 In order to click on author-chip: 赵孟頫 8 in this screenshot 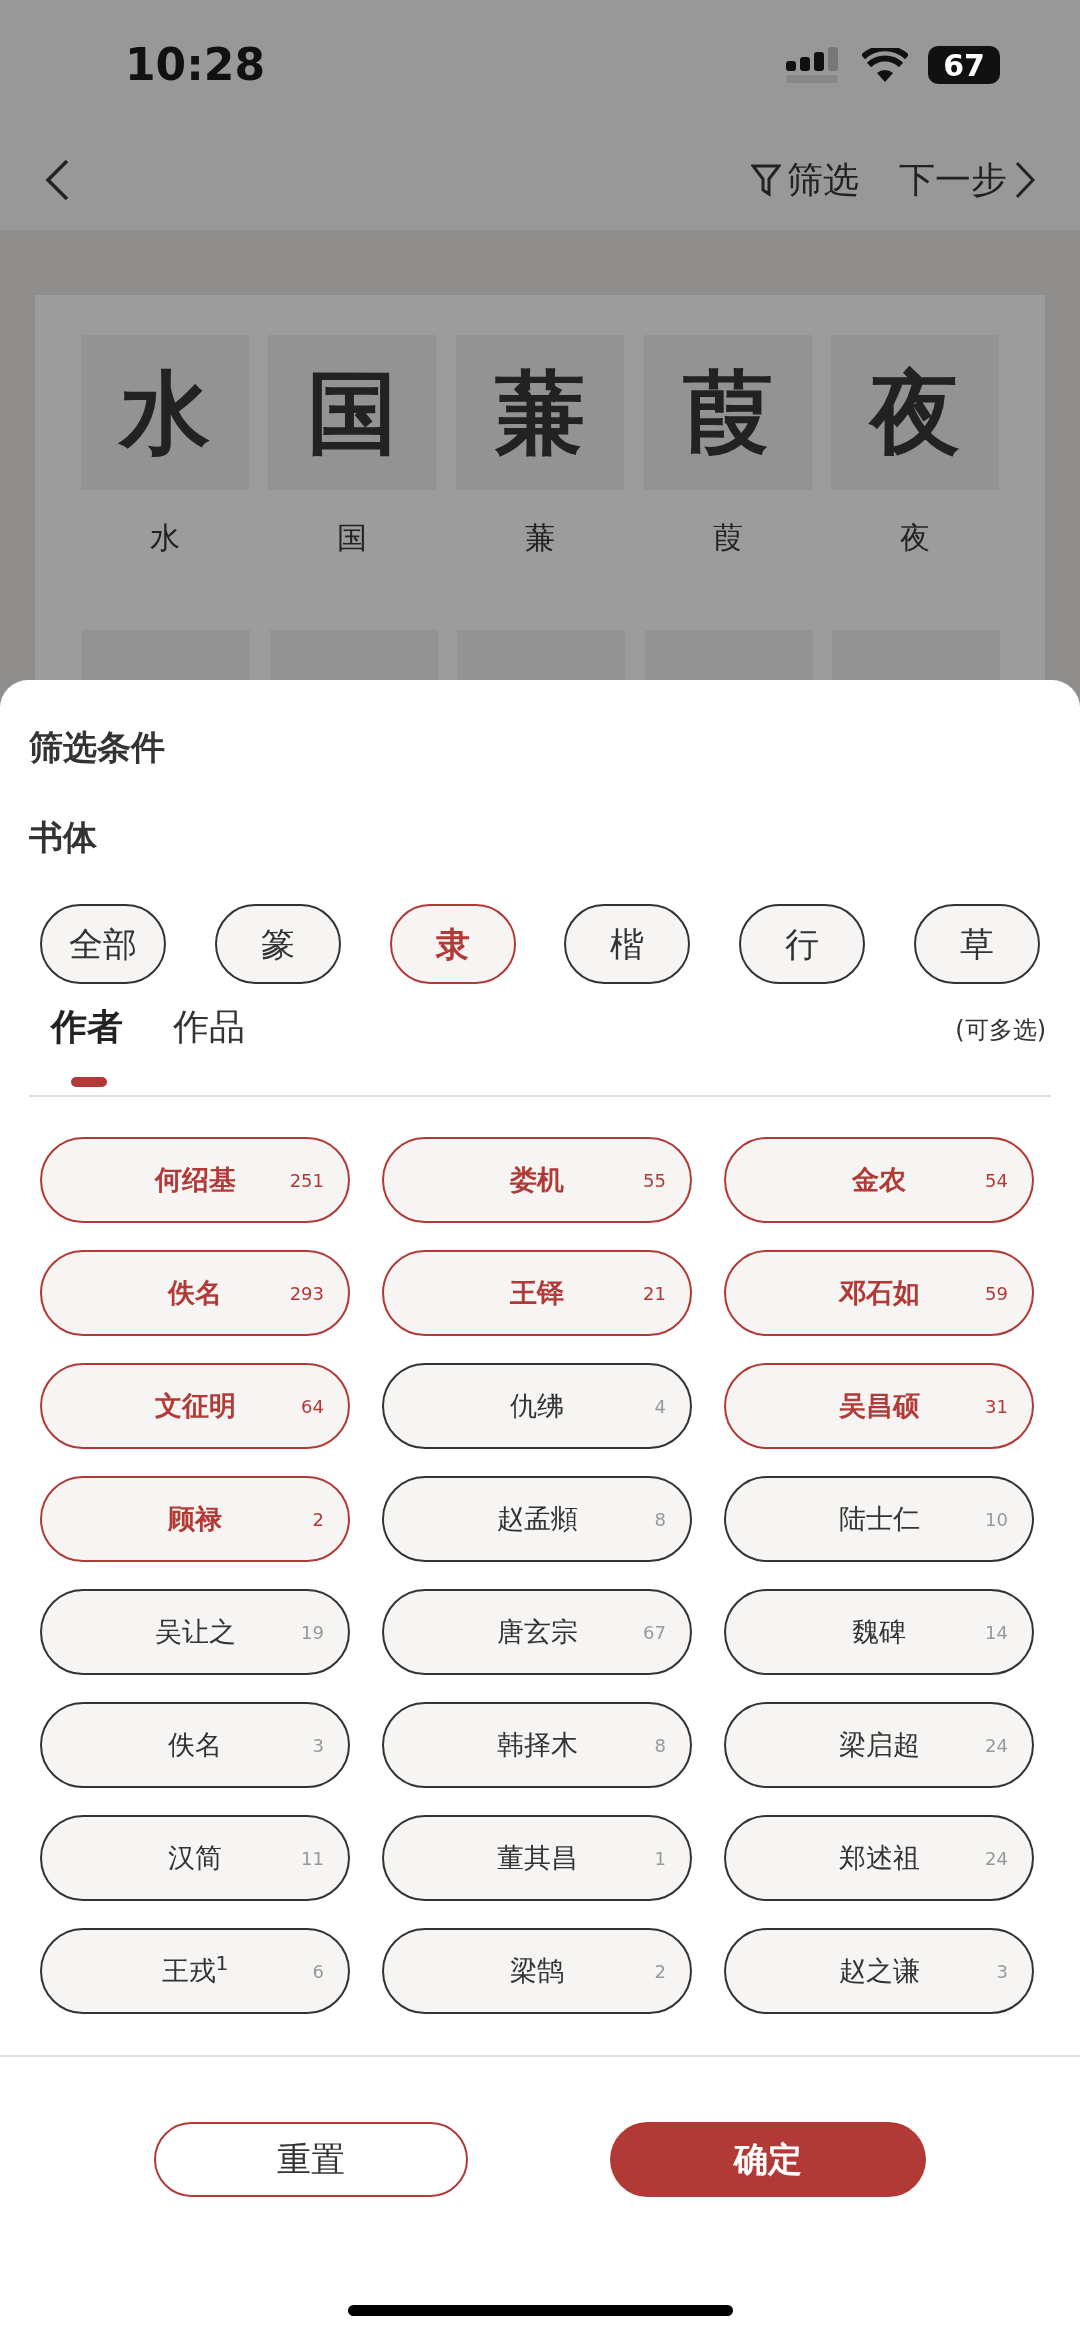, I will do `click(537, 1519)`.